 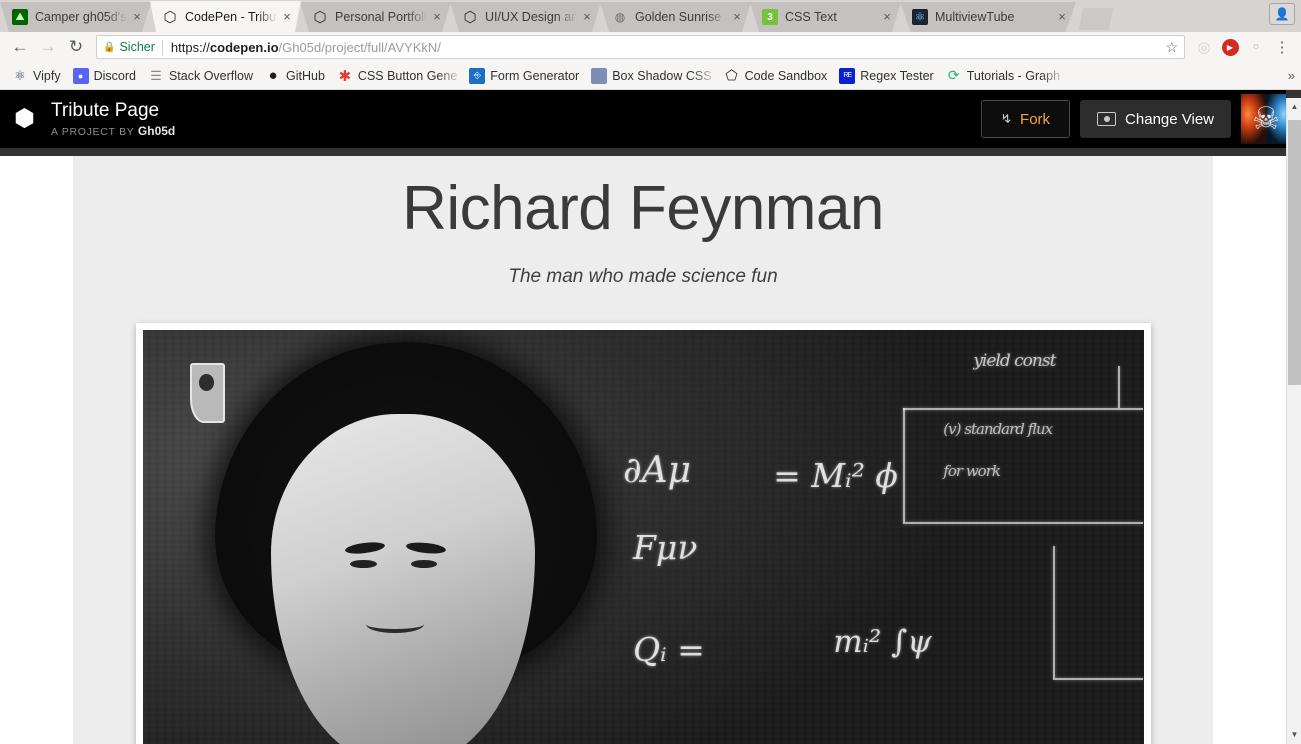 What do you see at coordinates (375, 17) in the screenshot?
I see `tab-personal-portfolio: Personal Portfolio ×` at bounding box center [375, 17].